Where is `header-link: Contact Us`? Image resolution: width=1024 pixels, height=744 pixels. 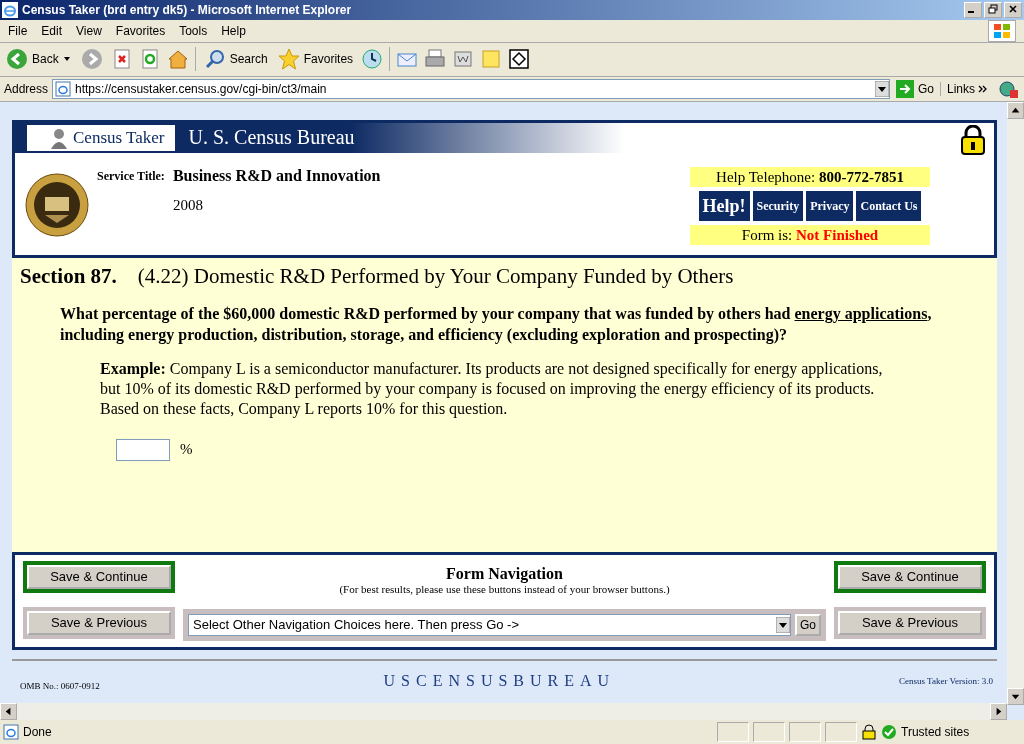
header-link: Contact Us is located at coordinates (889, 205).